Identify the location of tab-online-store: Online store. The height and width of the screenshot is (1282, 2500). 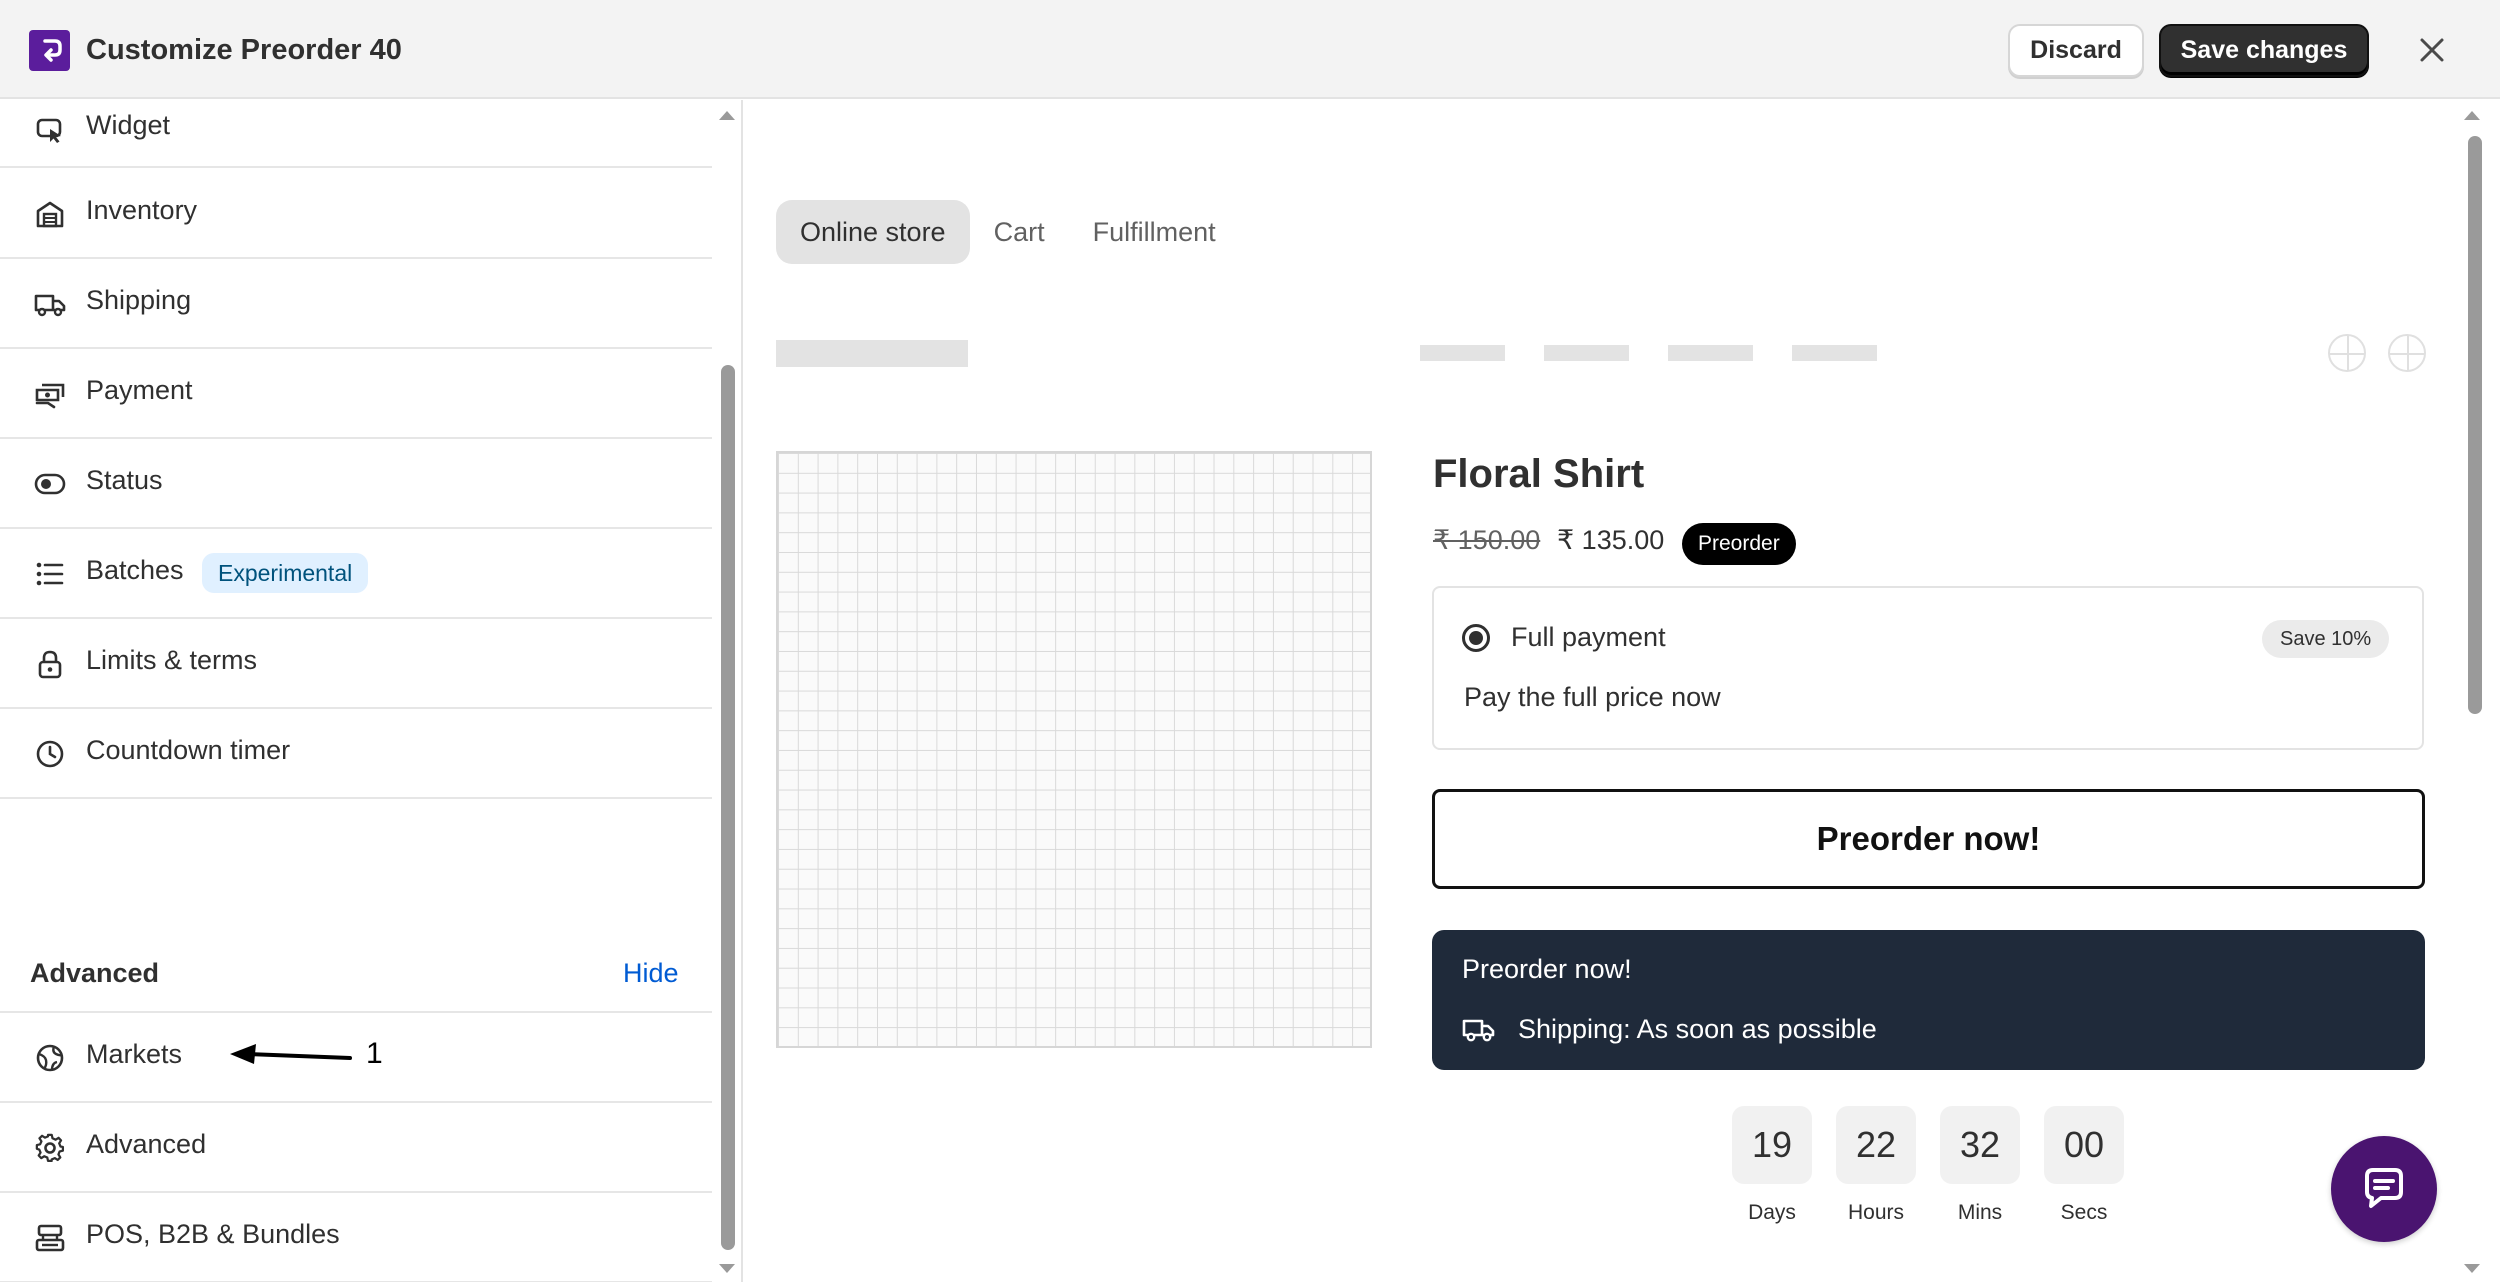
(873, 232).